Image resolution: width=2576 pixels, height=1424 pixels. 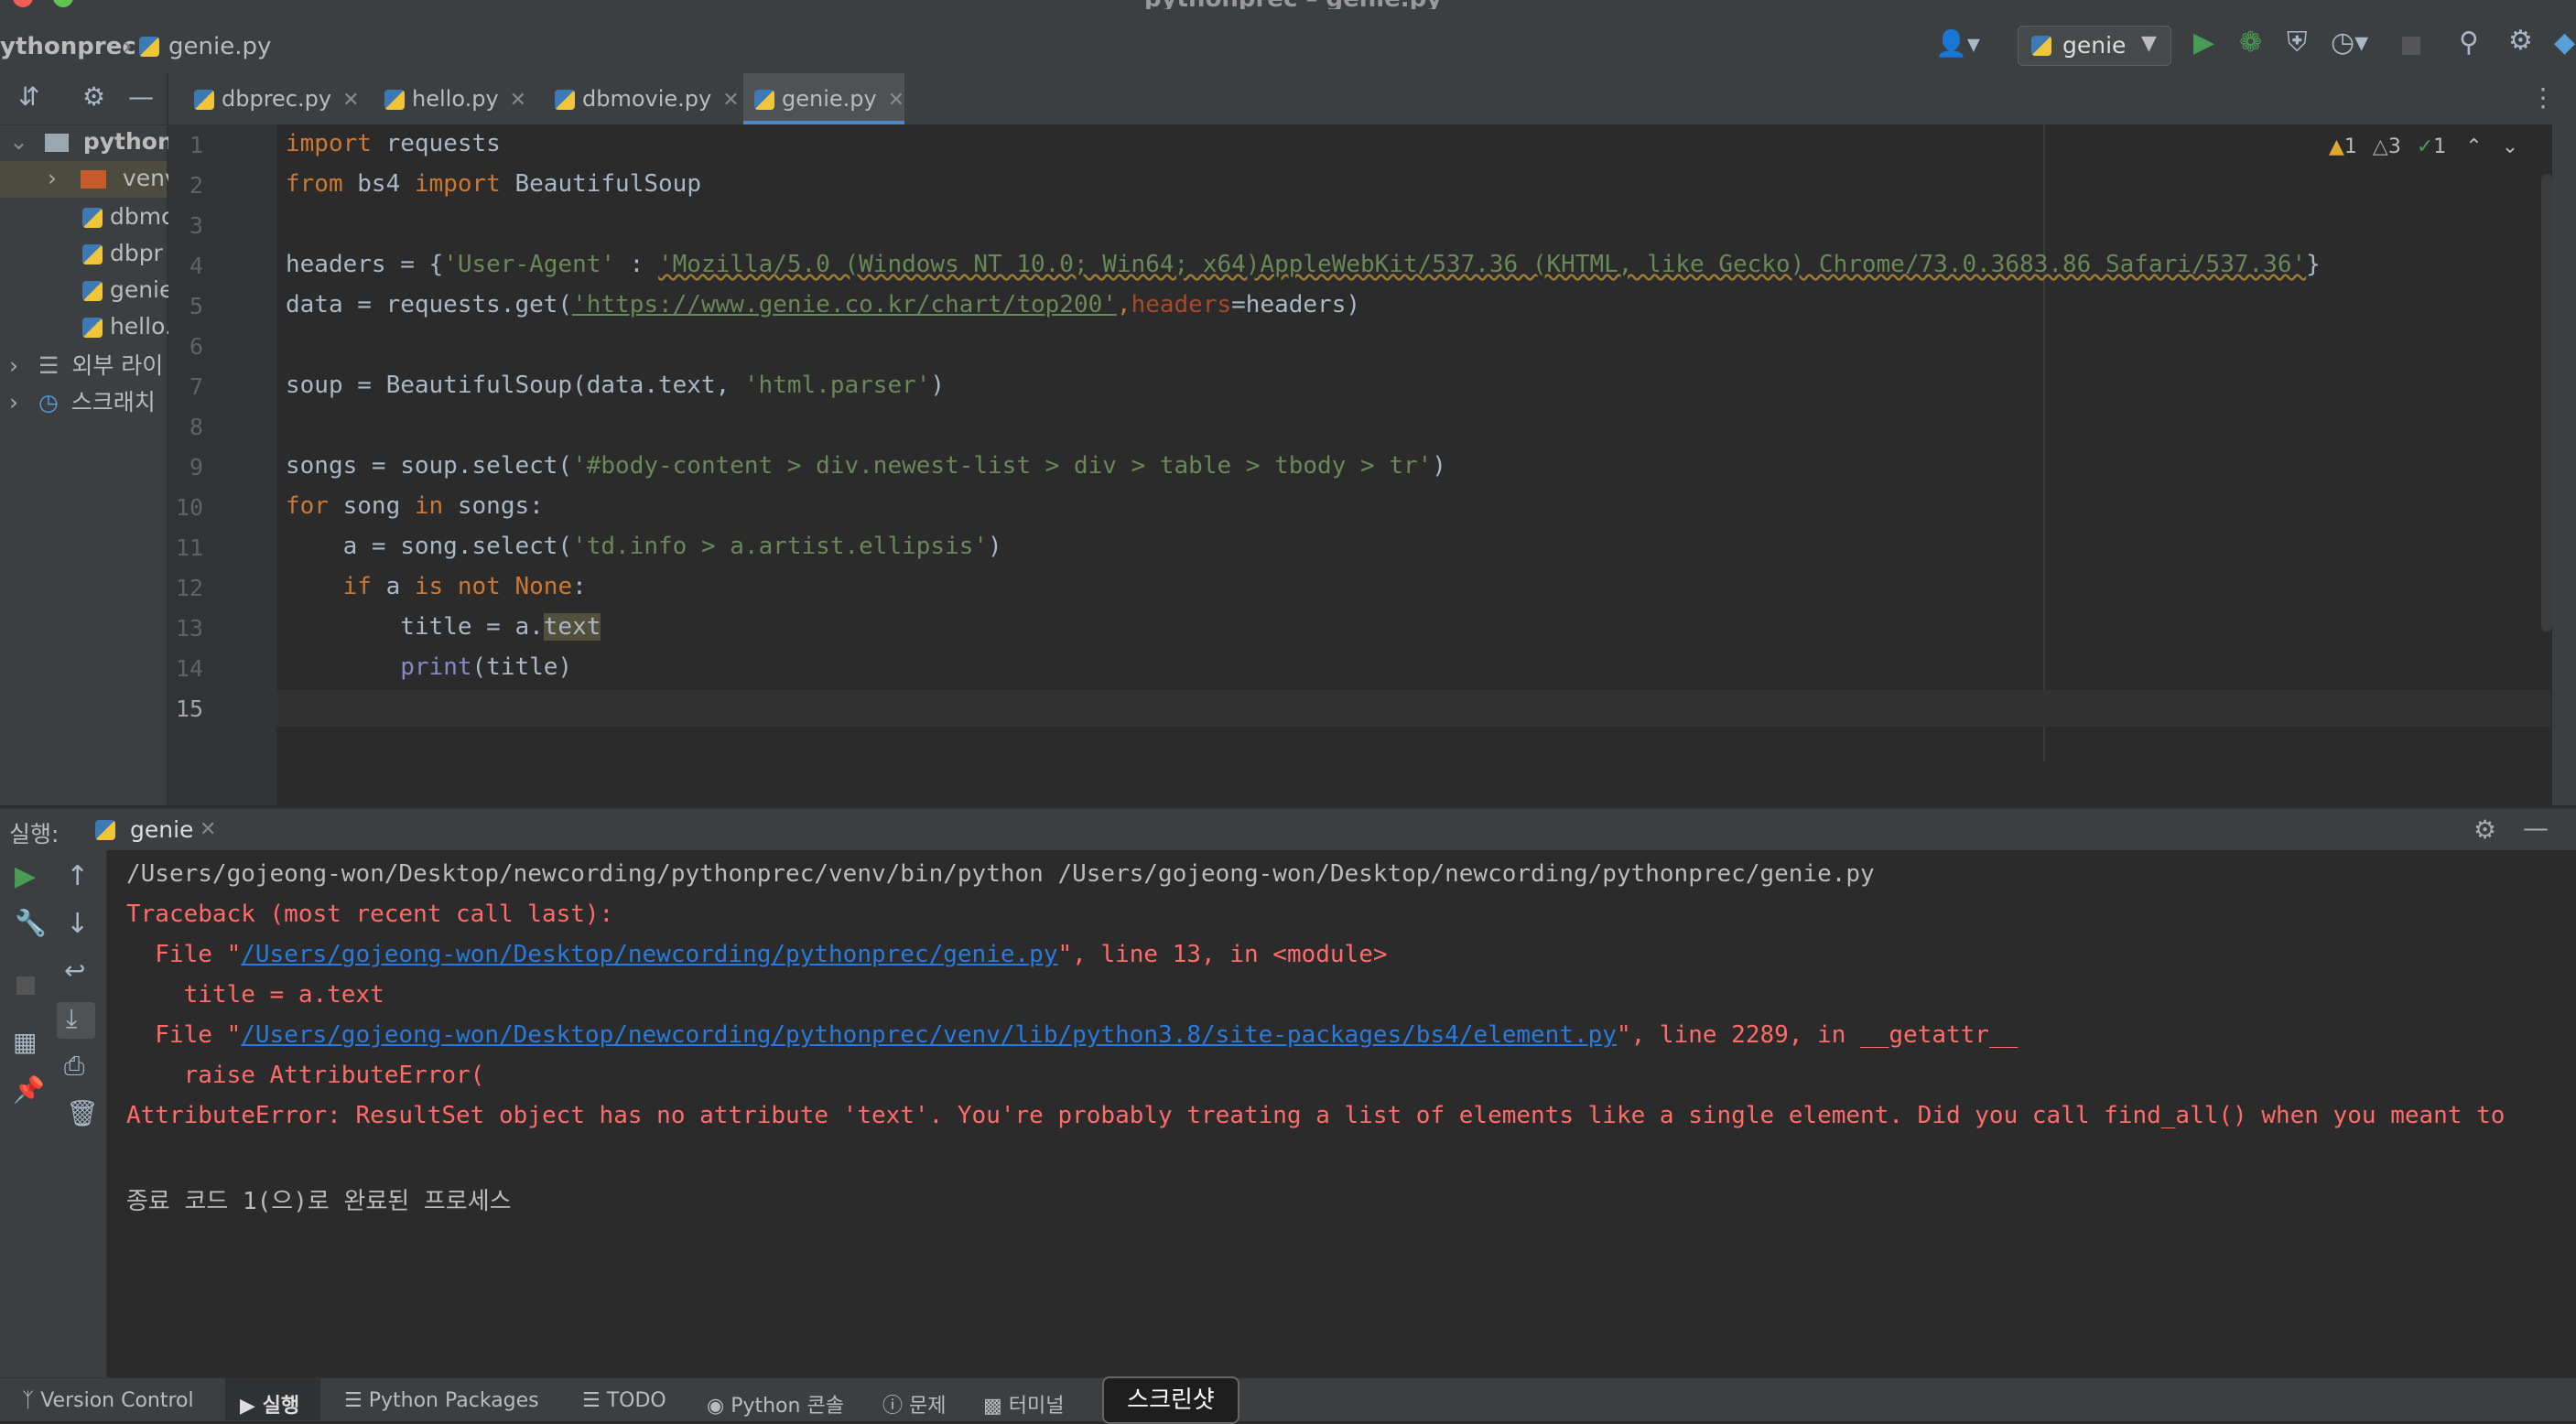 I want to click on breadcrumb-file: genie.py, so click(x=220, y=47).